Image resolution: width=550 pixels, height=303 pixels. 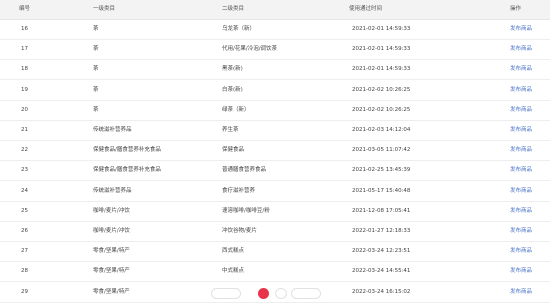 I want to click on row-approved-time: 2022-03-24 16:15:02, so click(x=381, y=291).